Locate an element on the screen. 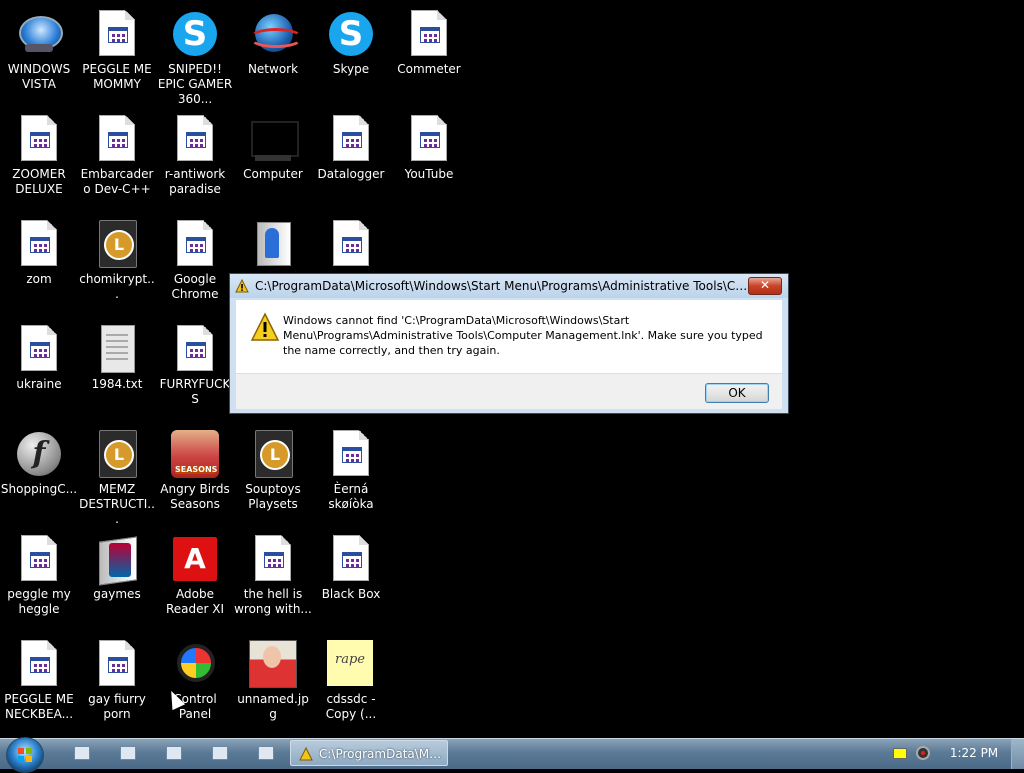  ok-button: OK is located at coordinates (737, 393).